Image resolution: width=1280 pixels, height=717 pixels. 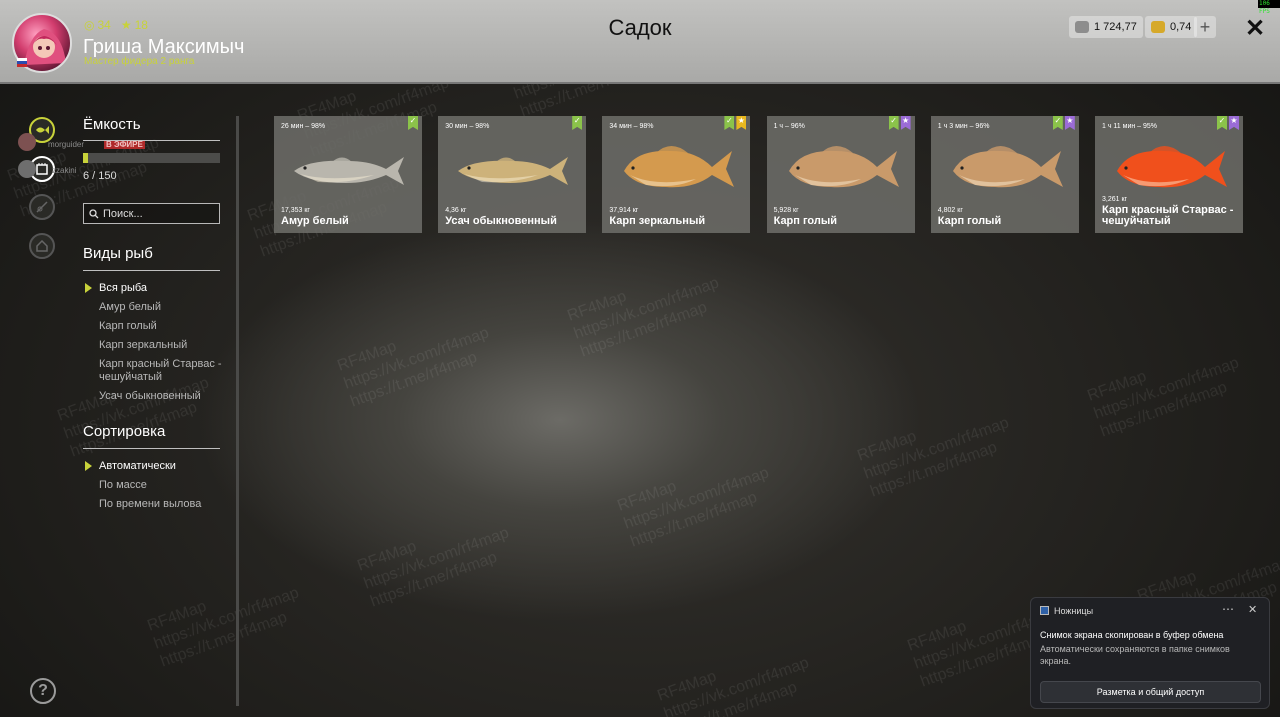 I want to click on fish-badges: ✓, so click(x=577, y=123).